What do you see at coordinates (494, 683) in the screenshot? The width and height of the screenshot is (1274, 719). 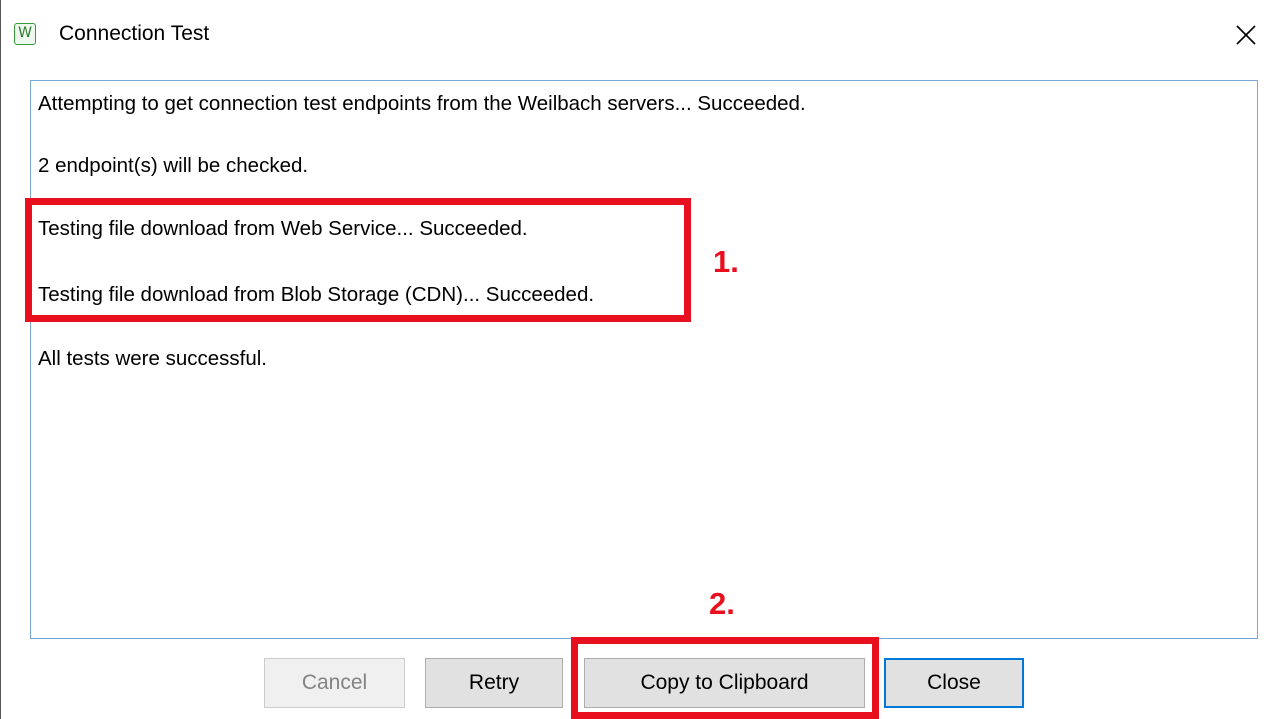 I see `retry-button: Retry` at bounding box center [494, 683].